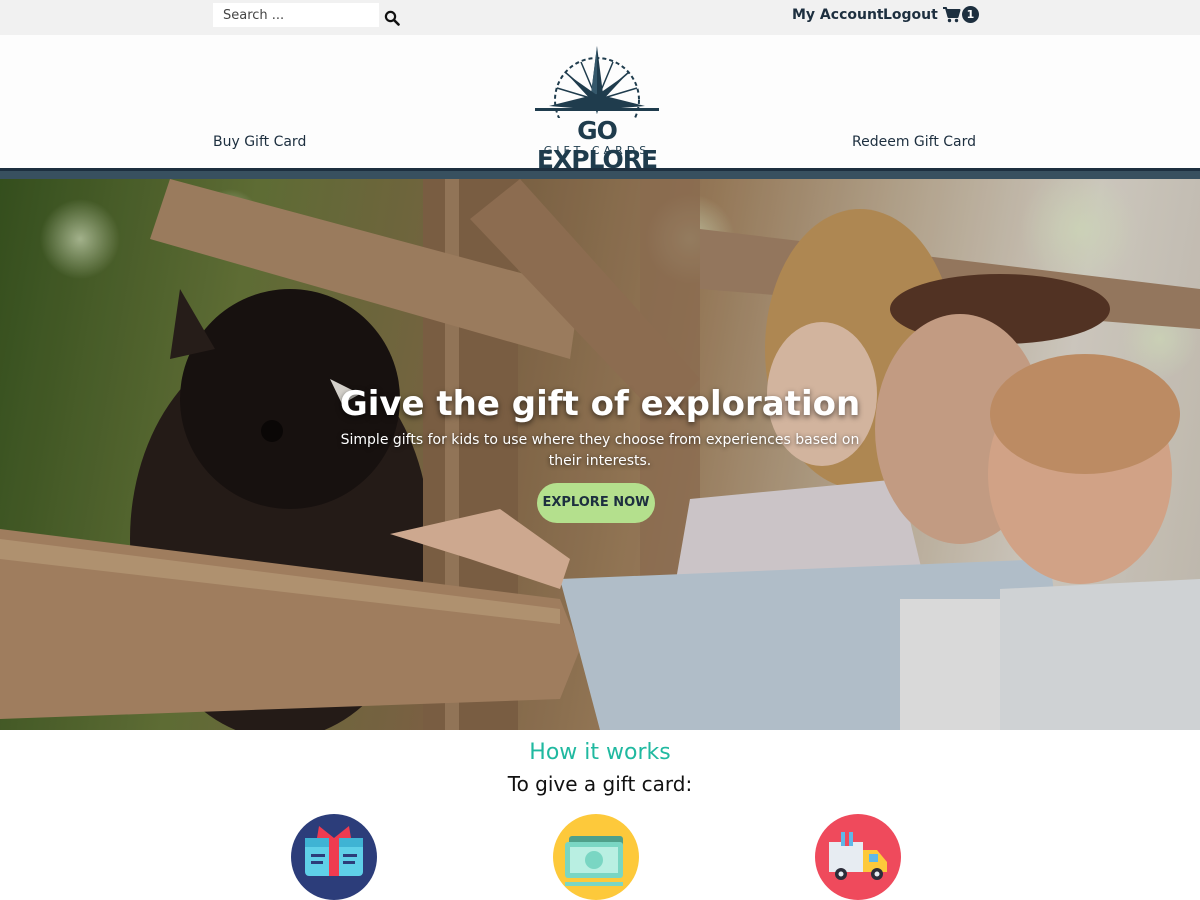  I want to click on how-it-works-heading: How it works, so click(600, 752).